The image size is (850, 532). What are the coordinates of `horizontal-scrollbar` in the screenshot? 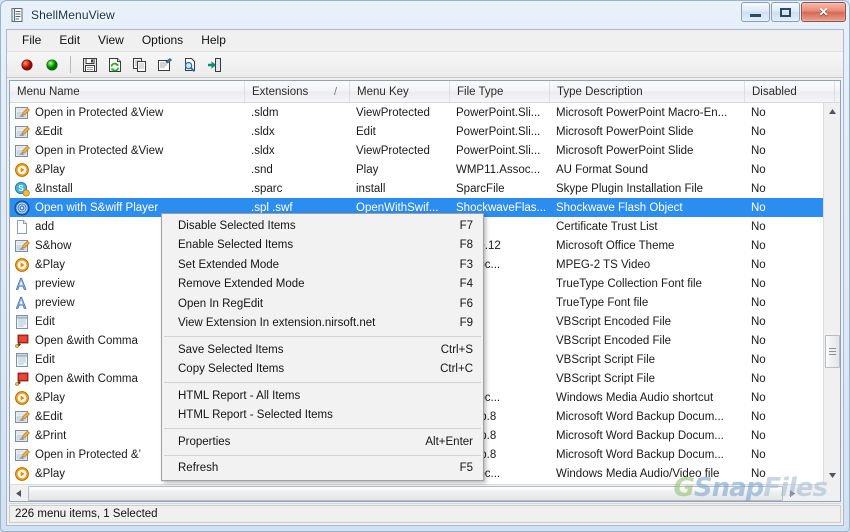 It's located at (416, 492).